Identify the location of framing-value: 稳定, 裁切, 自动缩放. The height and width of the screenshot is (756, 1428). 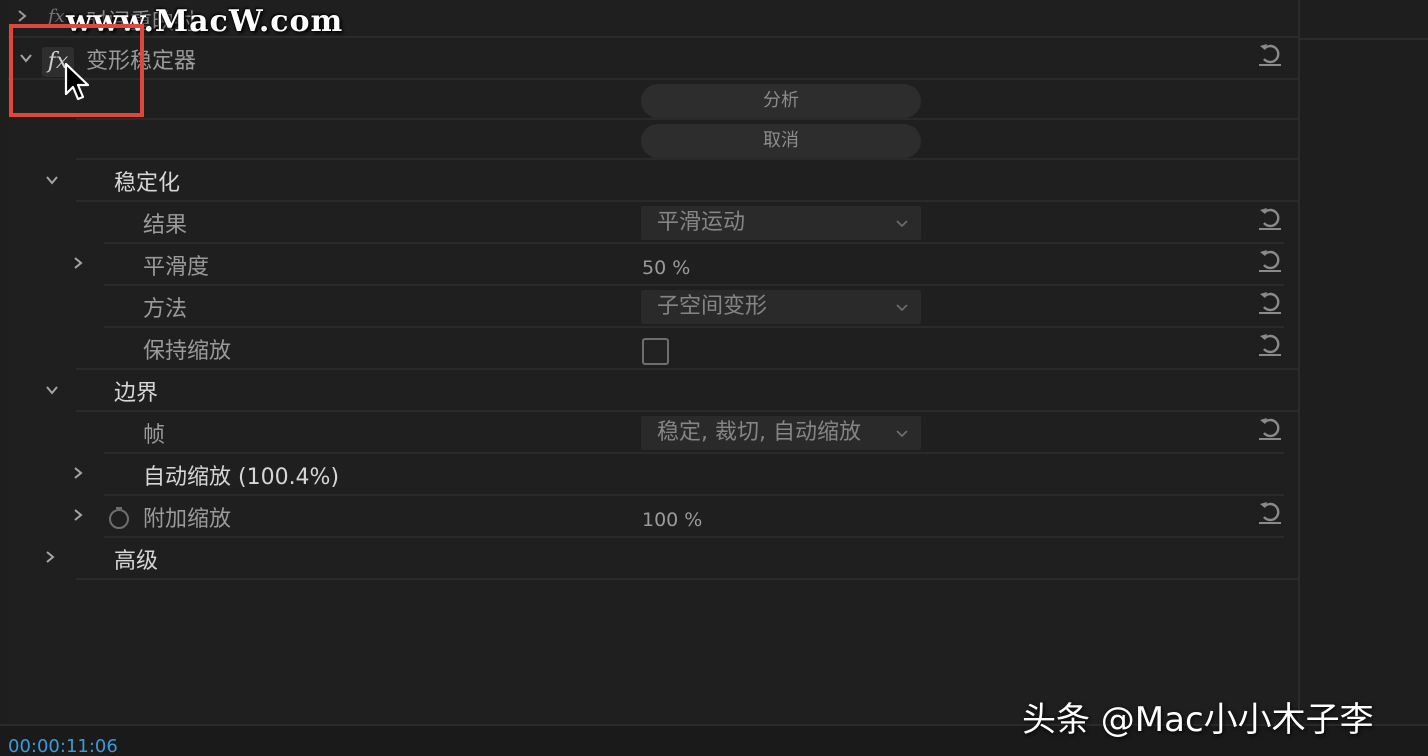
(759, 432).